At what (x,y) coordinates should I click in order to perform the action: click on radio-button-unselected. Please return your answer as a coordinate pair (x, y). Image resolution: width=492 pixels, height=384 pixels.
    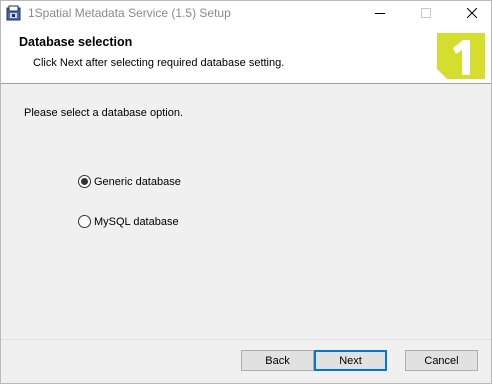
    Looking at the image, I should click on (84, 221).